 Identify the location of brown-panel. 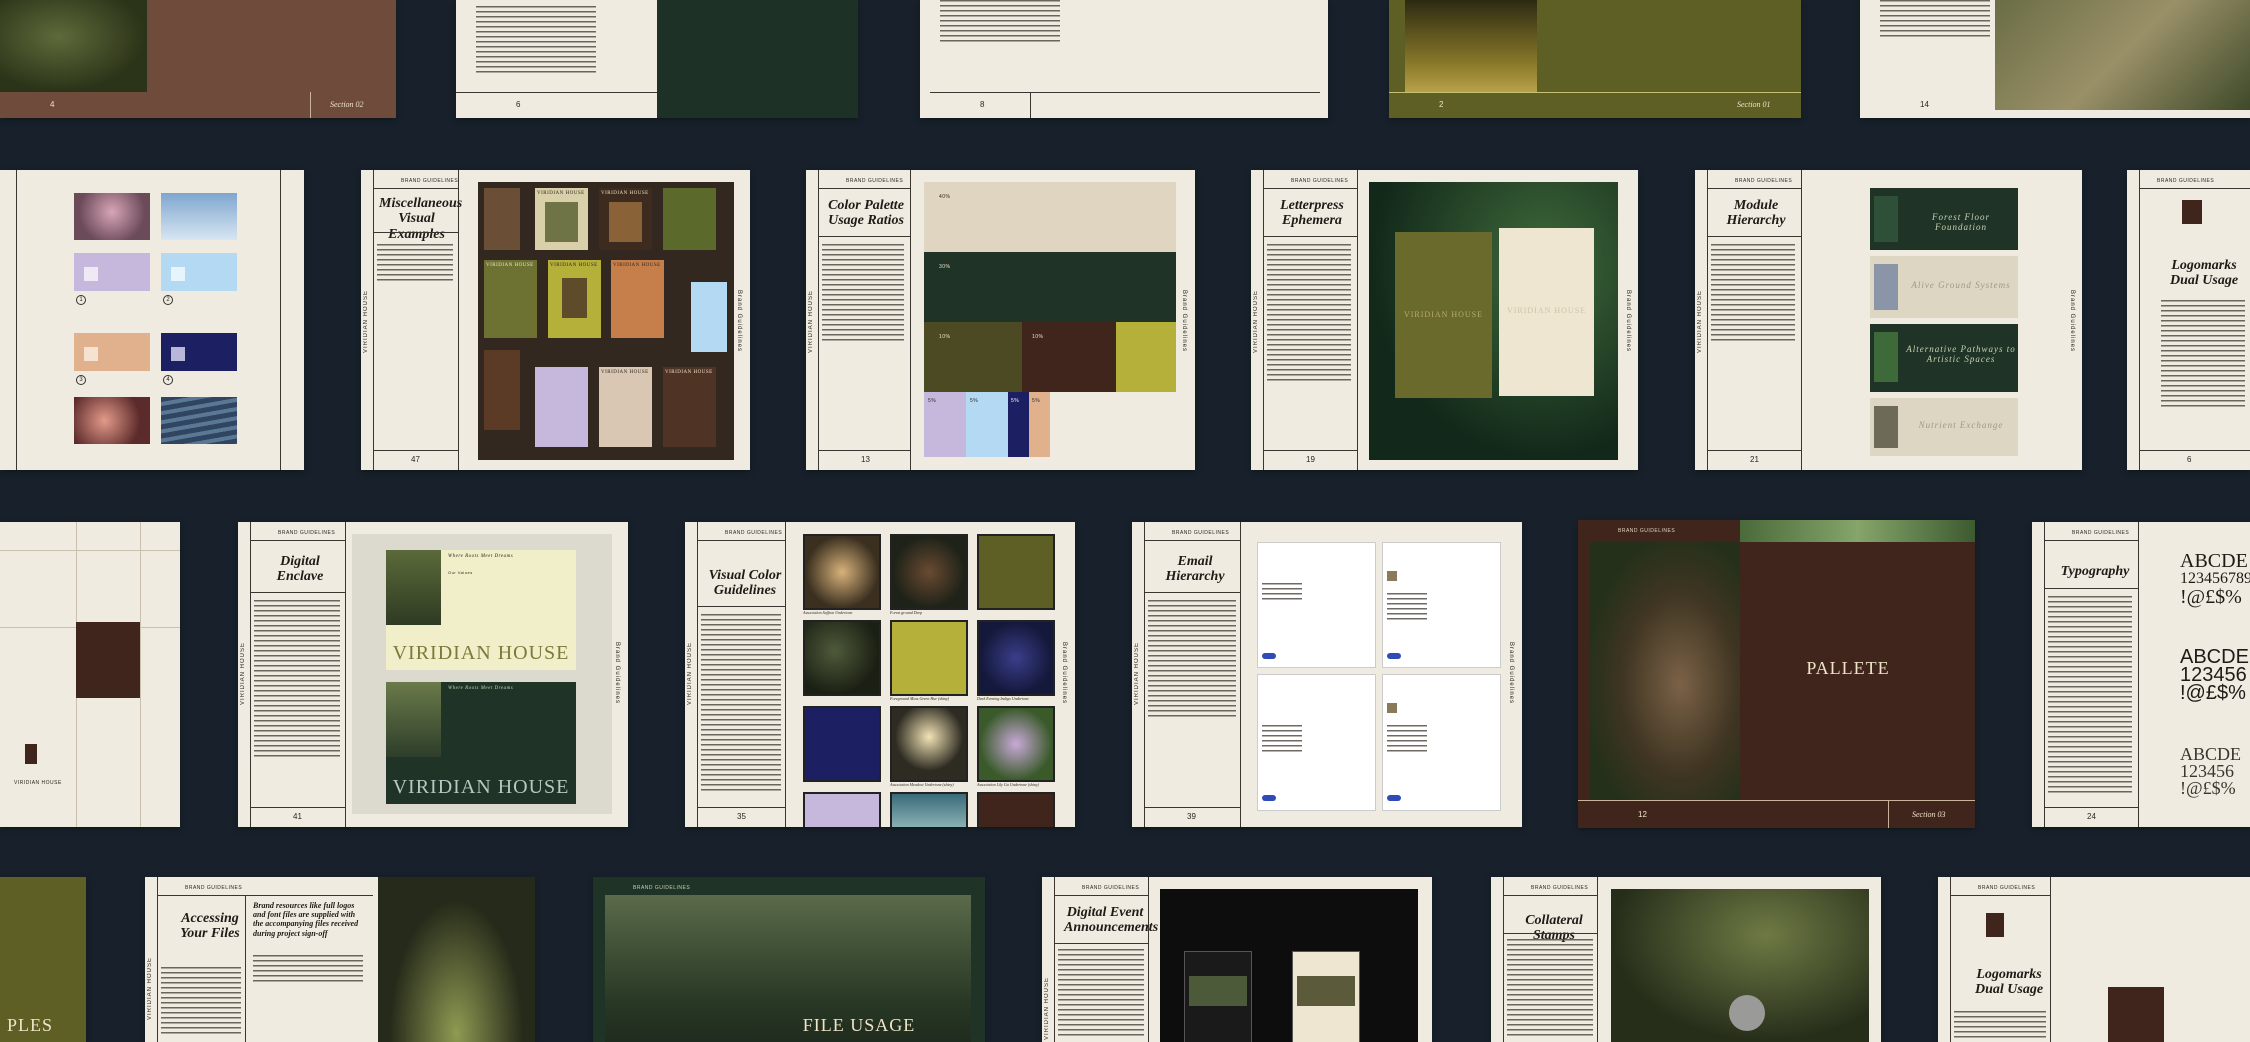
(271, 46).